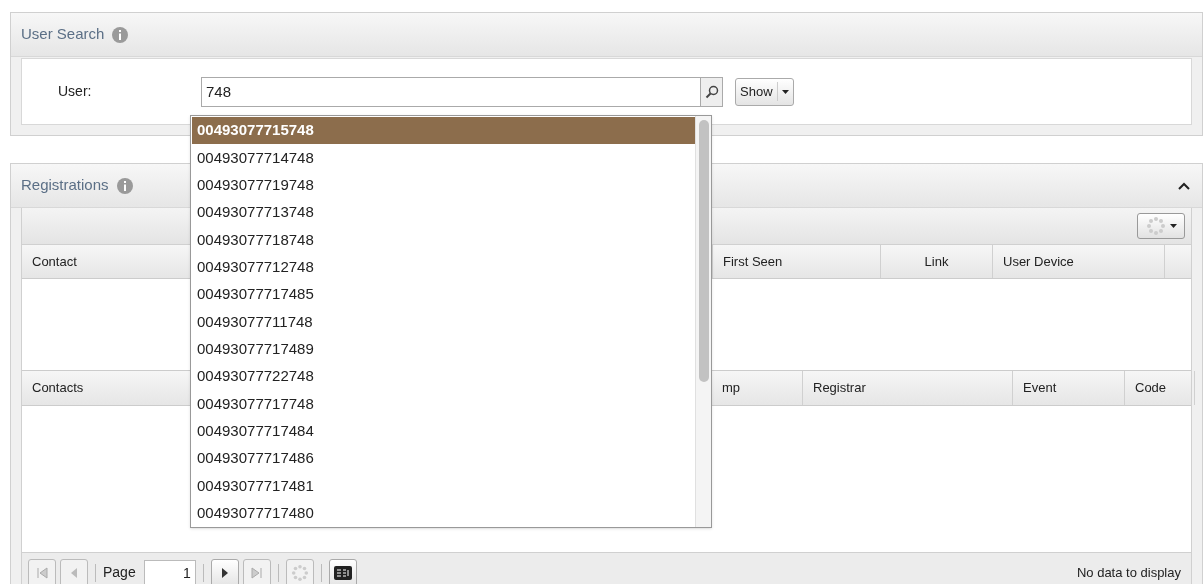 This screenshot has height=584, width=1203. Describe the element at coordinates (256, 572) in the screenshot. I see `last-page-icon` at that location.